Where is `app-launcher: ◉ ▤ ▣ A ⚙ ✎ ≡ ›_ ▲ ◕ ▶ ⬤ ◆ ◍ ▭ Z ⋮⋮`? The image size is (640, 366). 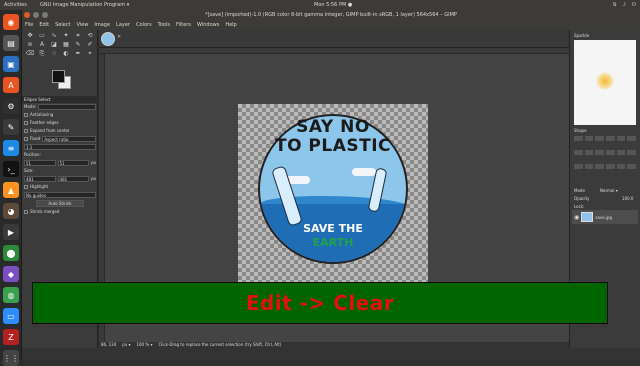
app-launcher: ◉ ▤ ▣ A ⚙ ✎ ≡ ›_ ▲ ◕ ▶ ⬤ ◆ ◍ ▭ Z ⋮⋮ is located at coordinates (11, 188).